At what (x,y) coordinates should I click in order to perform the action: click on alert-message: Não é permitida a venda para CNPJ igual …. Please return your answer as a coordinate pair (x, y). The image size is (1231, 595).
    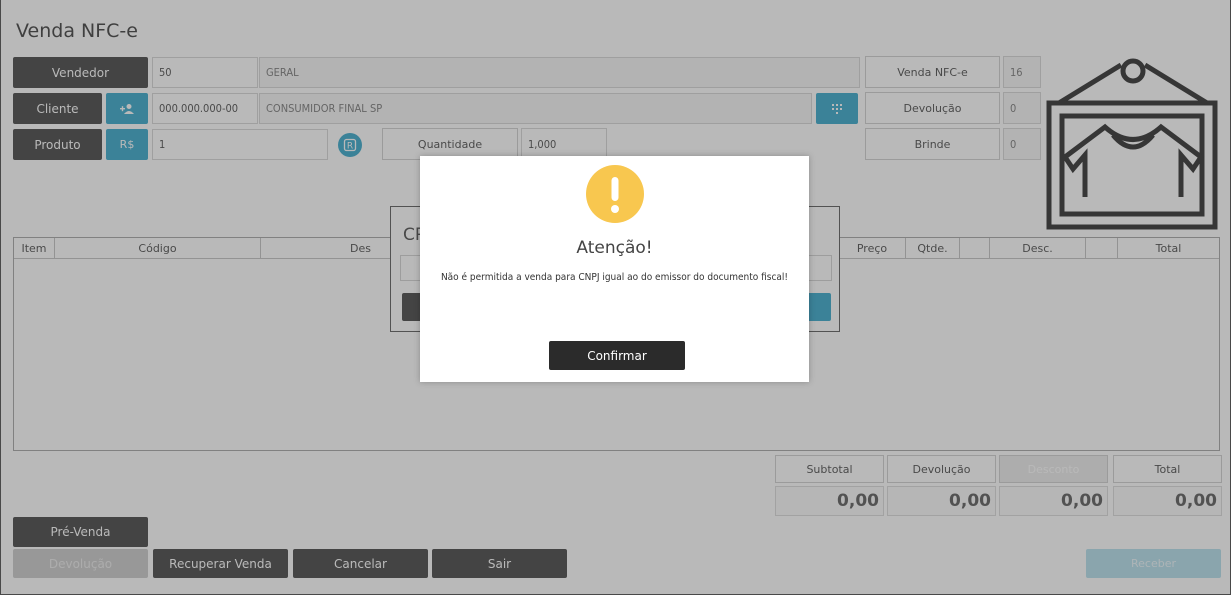
    Looking at the image, I should click on (614, 277).